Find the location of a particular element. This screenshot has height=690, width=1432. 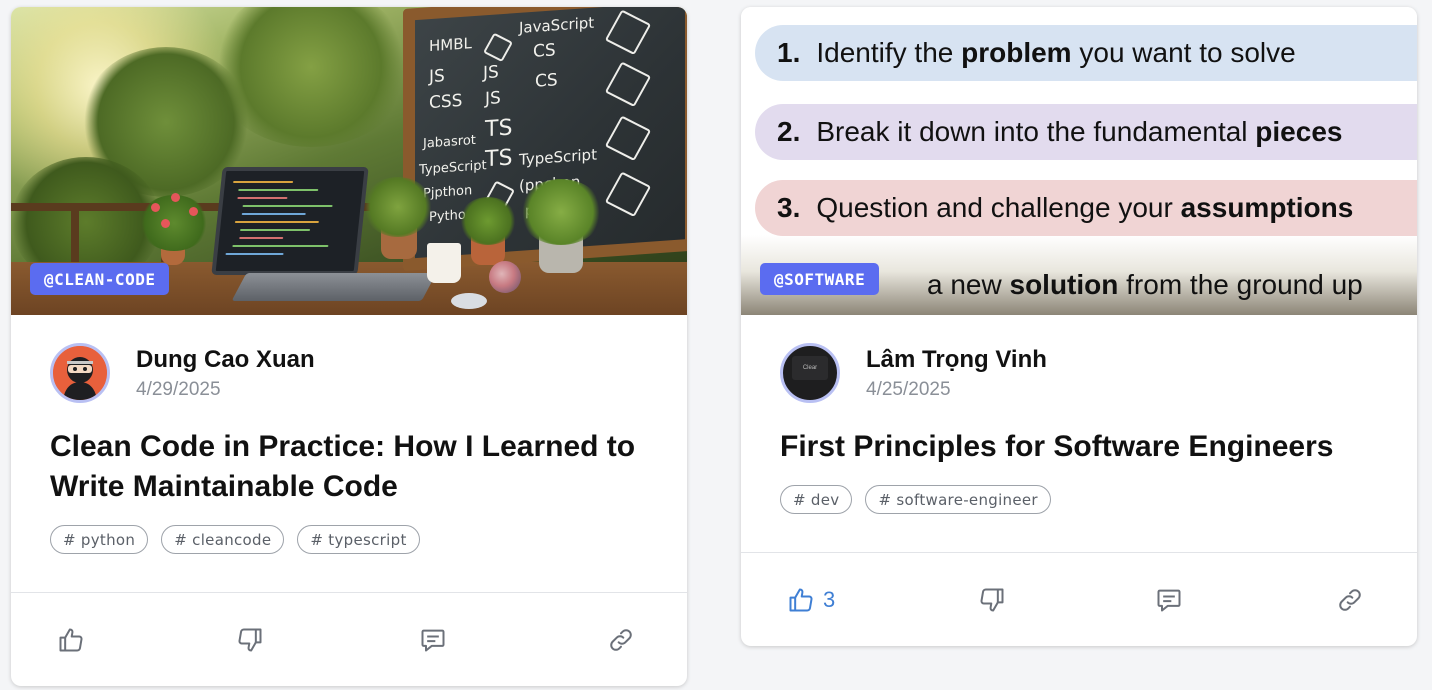

post-actions: 3 is located at coordinates (1079, 600).